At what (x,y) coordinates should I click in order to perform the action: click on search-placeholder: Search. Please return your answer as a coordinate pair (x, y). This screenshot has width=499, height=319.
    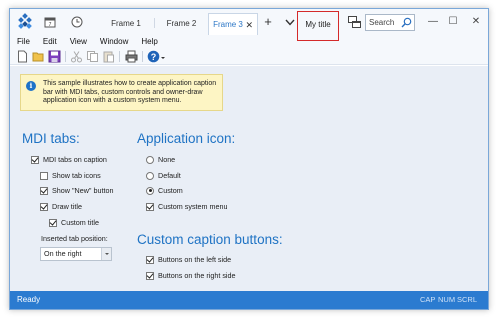
    Looking at the image, I should click on (382, 22).